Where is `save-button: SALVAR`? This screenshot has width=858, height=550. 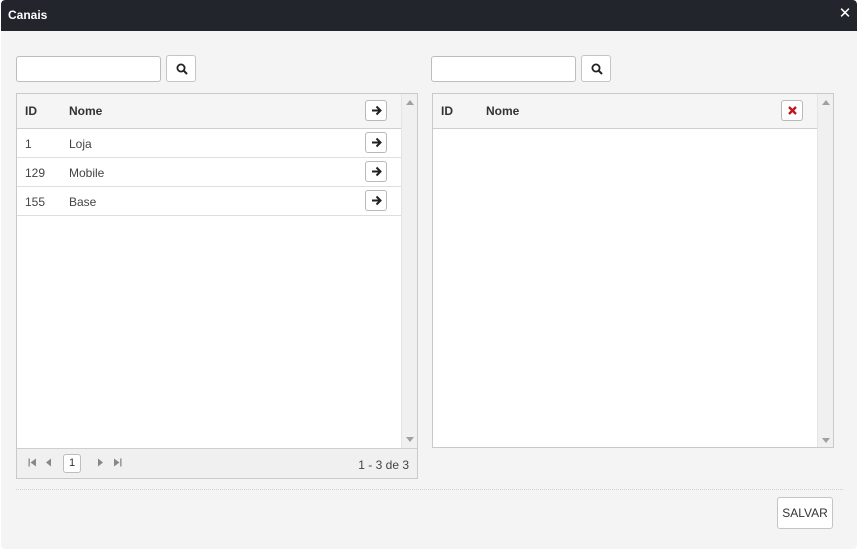
save-button: SALVAR is located at coordinates (805, 513).